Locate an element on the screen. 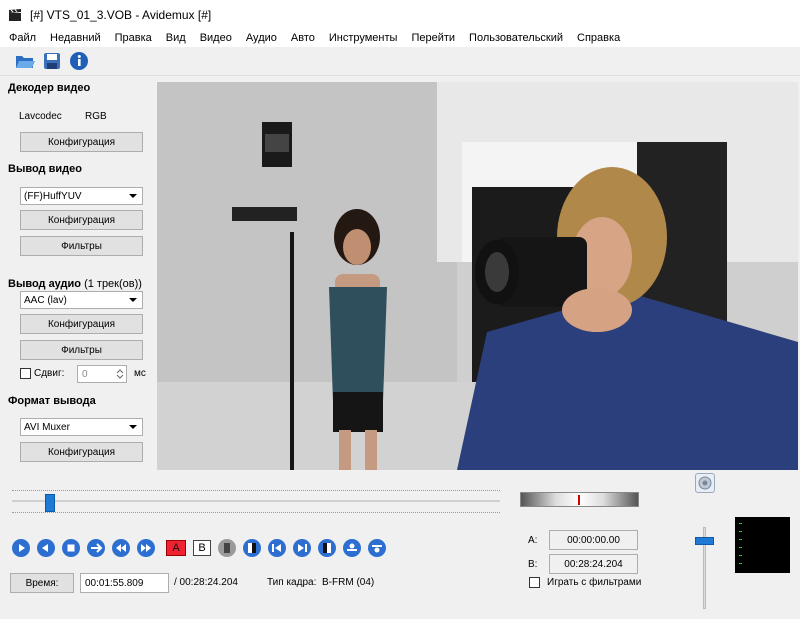 This screenshot has width=800, height=619. prev-black-icon is located at coordinates (227, 548).